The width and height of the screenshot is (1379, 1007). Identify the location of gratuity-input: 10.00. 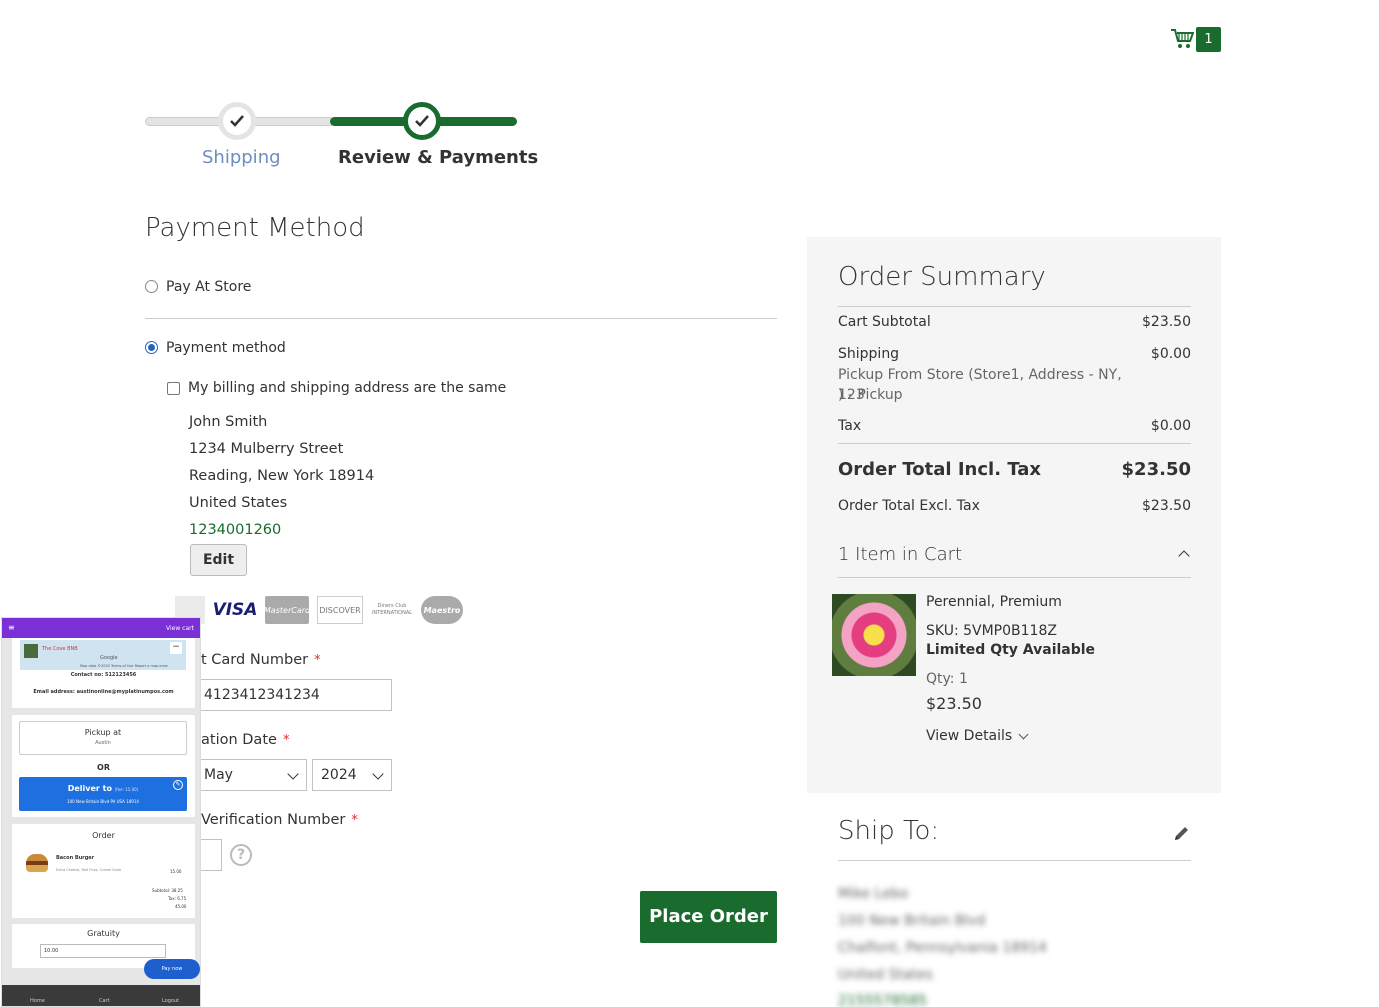
(103, 951).